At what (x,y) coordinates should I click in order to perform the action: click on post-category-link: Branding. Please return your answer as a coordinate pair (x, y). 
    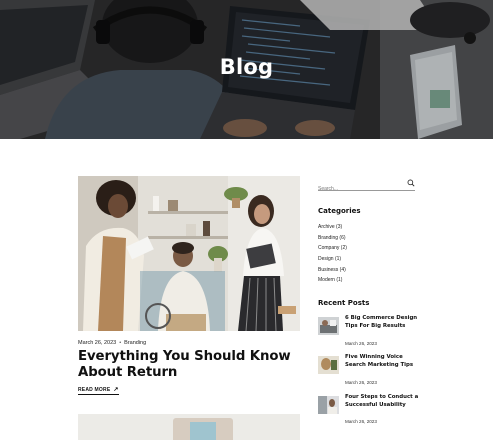
    Looking at the image, I should click on (135, 343).